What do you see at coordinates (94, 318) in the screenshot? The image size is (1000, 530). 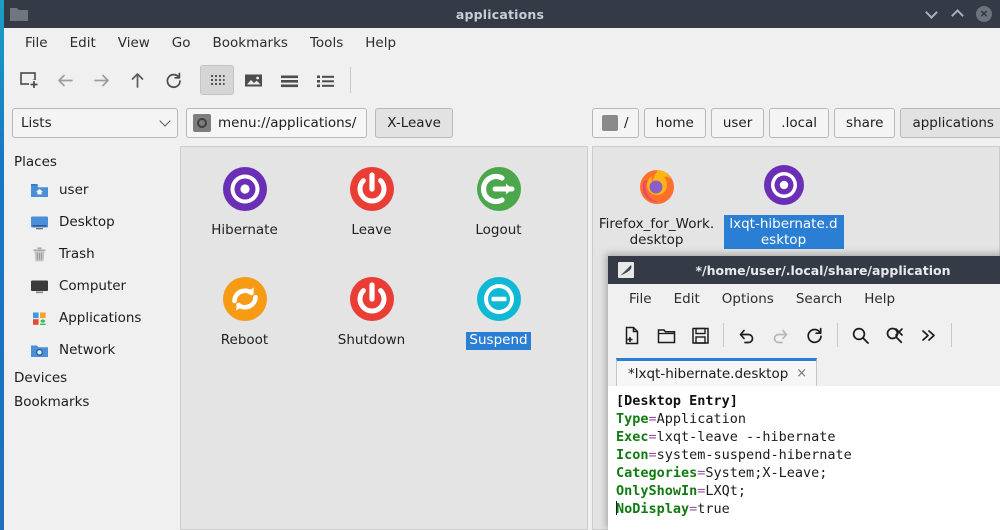 I see `sidebar-item-applications: Applications` at bounding box center [94, 318].